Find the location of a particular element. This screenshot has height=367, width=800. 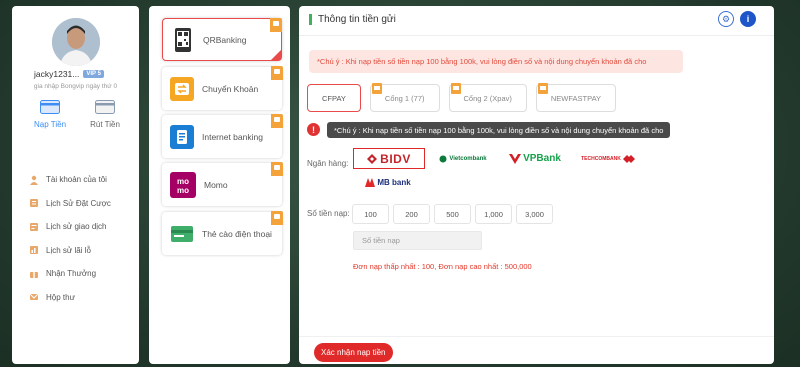

tab-cfpay: CFPAY is located at coordinates (334, 98).